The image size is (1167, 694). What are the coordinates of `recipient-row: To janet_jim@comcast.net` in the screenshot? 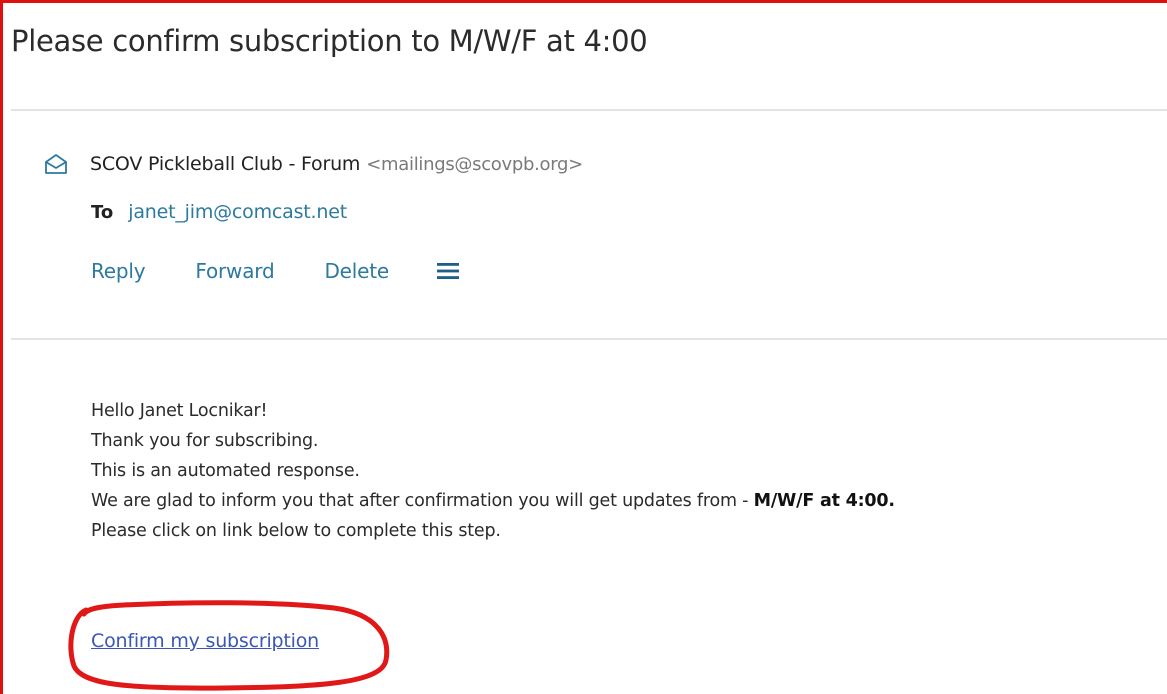 It's located at (219, 212).